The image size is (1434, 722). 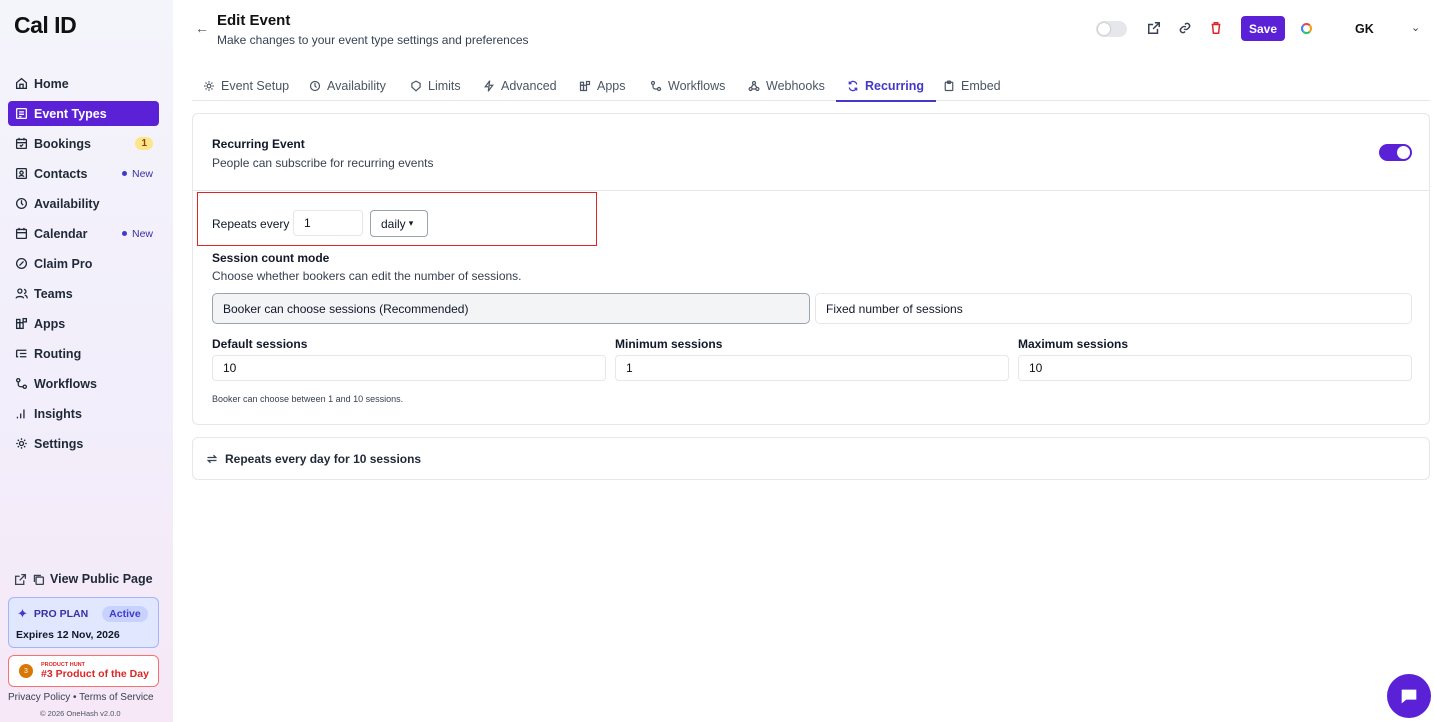 What do you see at coordinates (246, 85) in the screenshot?
I see `tab-event-setup: Event Setup` at bounding box center [246, 85].